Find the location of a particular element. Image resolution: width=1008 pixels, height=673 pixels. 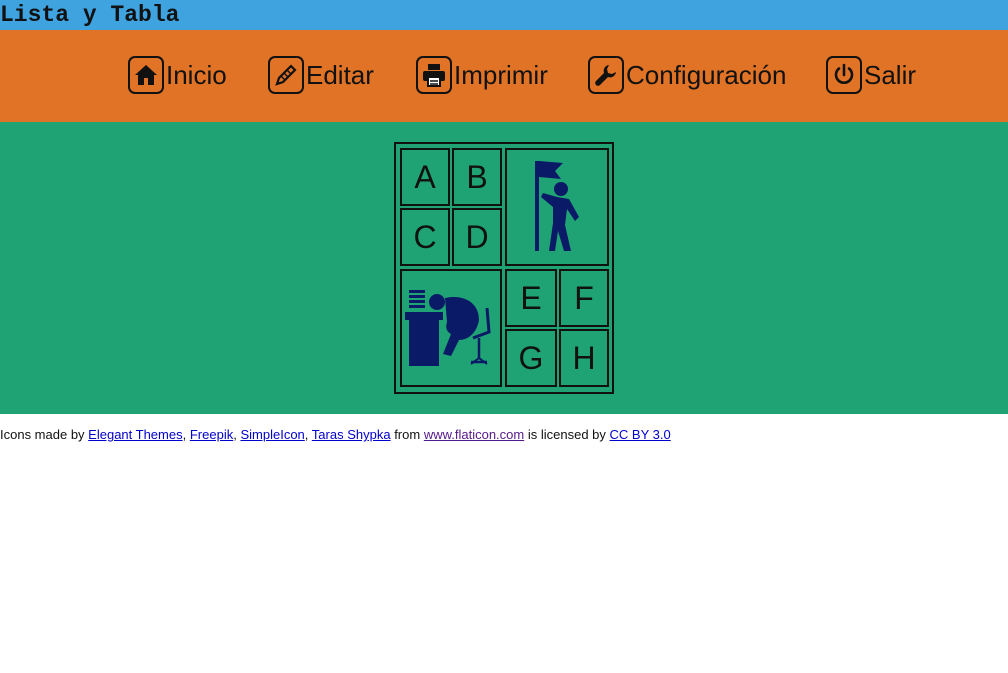

author-link-freepik: Freepik is located at coordinates (211, 434).